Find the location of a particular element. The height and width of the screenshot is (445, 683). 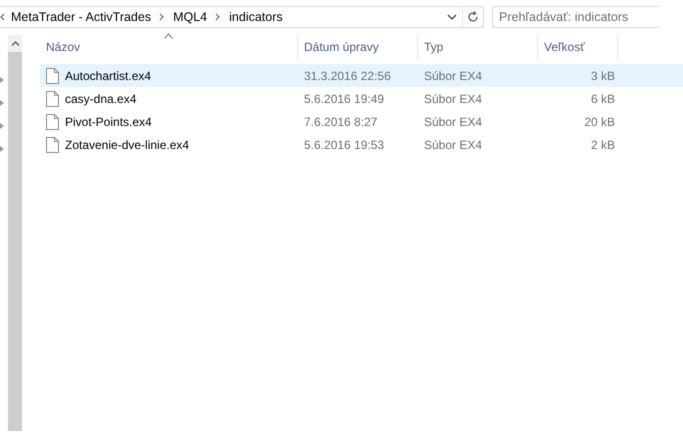

breadcrumb: indicators is located at coordinates (256, 17).